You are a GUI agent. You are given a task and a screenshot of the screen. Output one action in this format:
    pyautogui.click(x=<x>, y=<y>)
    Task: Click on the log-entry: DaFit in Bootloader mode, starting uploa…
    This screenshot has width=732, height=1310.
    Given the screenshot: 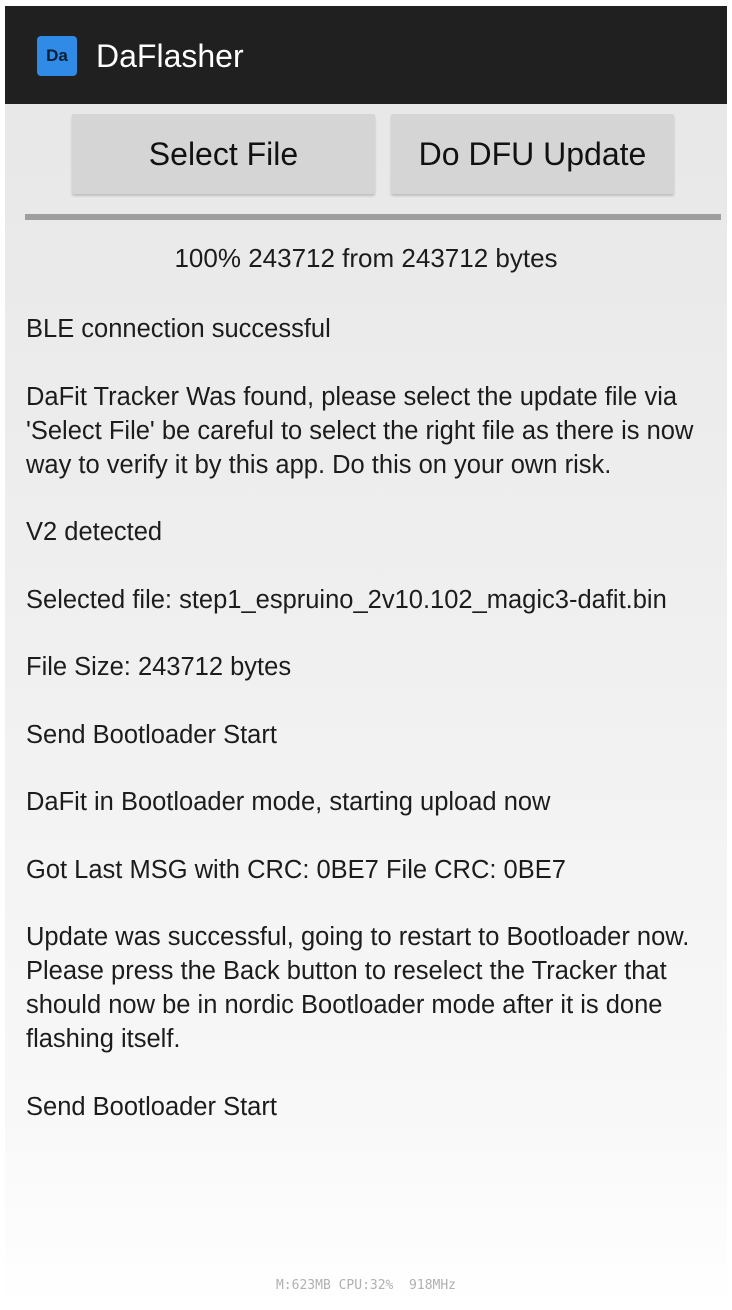 What is the action you would take?
    pyautogui.click(x=288, y=802)
    